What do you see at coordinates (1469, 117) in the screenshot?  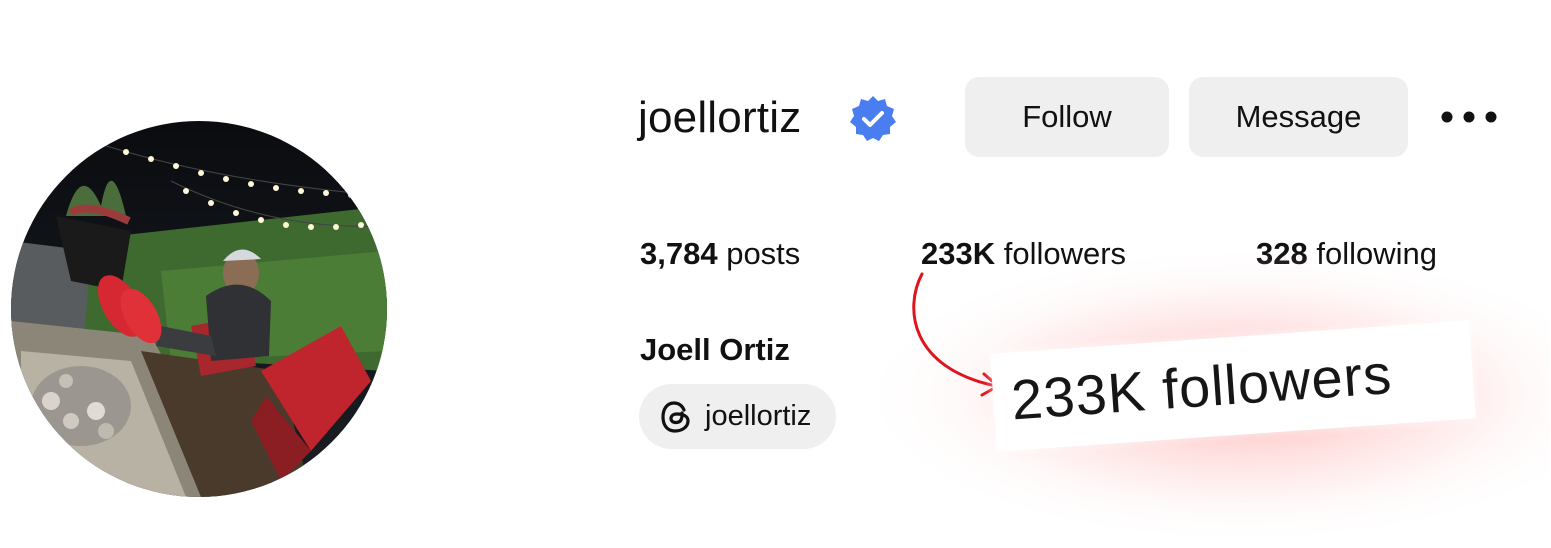 I see `more-options-icon` at bounding box center [1469, 117].